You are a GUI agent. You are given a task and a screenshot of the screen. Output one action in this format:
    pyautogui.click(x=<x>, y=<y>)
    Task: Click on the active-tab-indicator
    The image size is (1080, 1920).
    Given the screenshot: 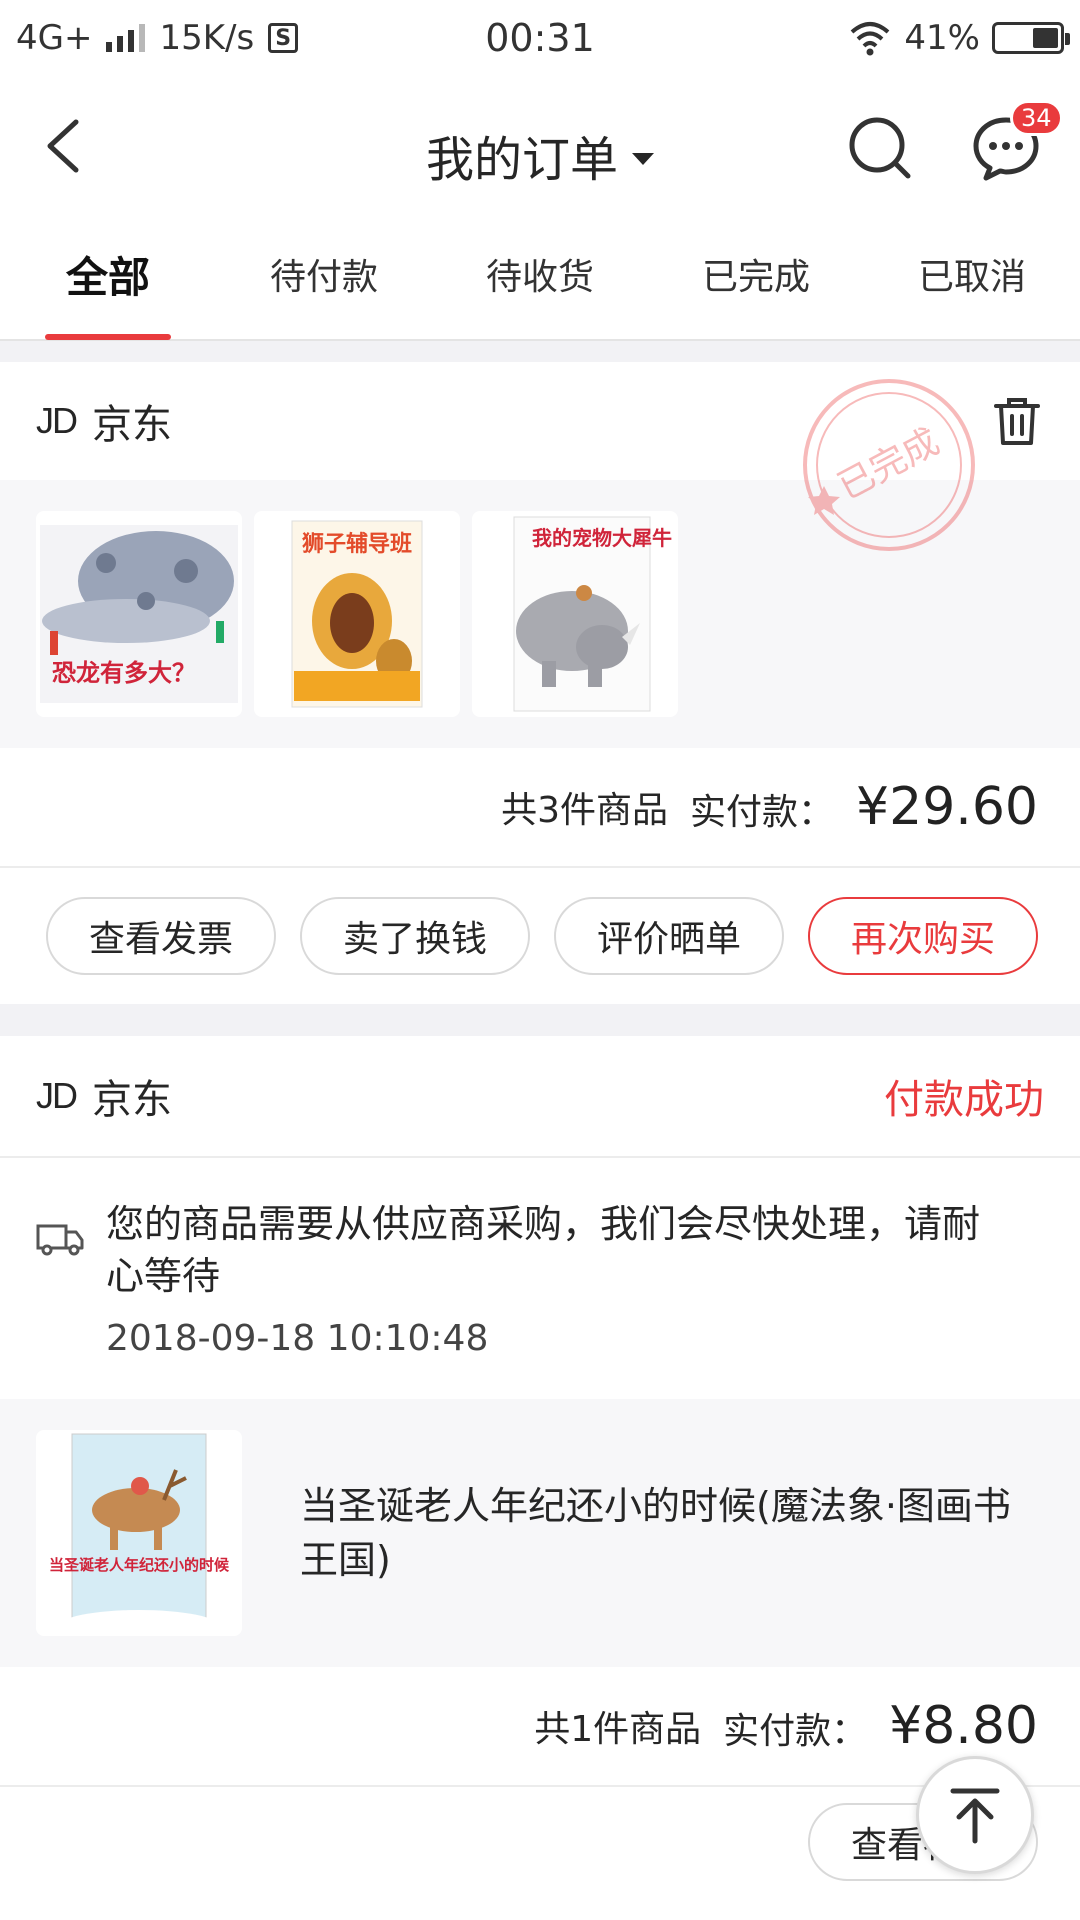 What is the action you would take?
    pyautogui.click(x=108, y=337)
    